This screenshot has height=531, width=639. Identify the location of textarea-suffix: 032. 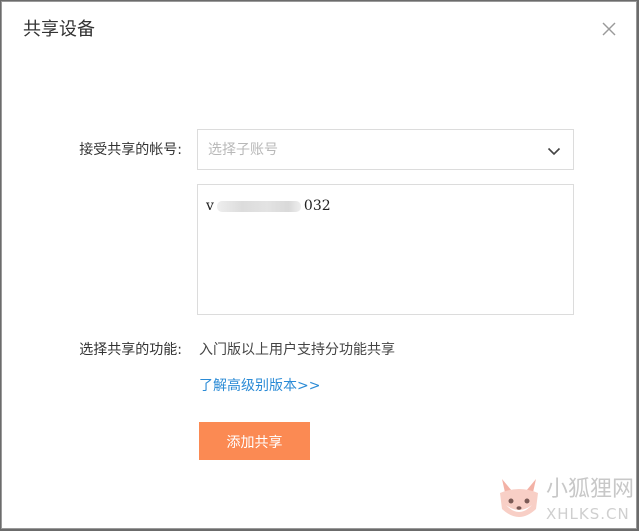
(317, 206).